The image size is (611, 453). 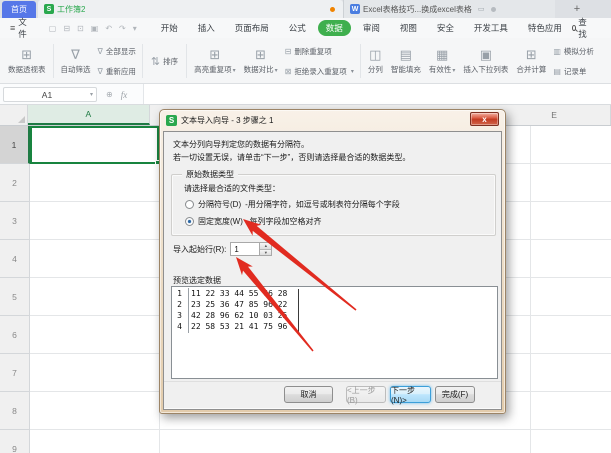 I want to click on find-button: 查找, so click(x=580, y=28).